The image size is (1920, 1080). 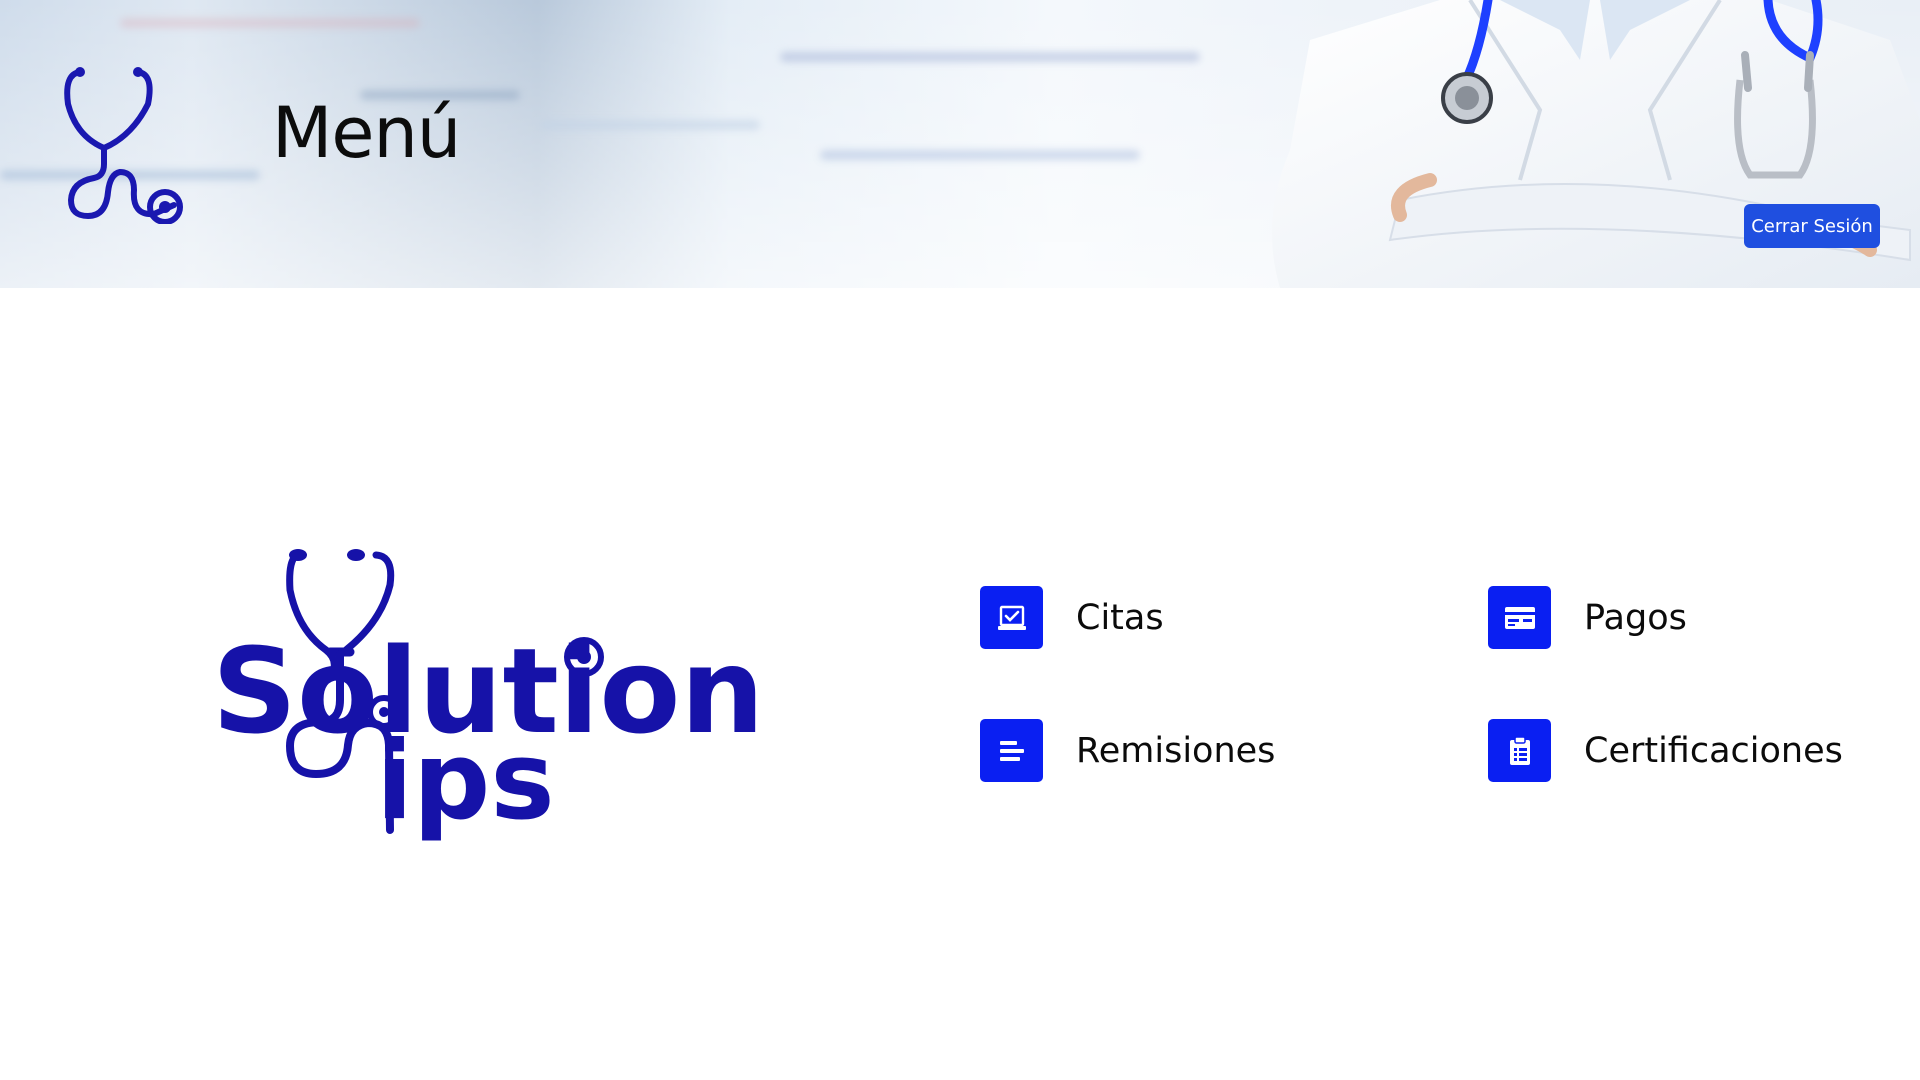 I want to click on clipboard-list-icon, so click(x=1519, y=750).